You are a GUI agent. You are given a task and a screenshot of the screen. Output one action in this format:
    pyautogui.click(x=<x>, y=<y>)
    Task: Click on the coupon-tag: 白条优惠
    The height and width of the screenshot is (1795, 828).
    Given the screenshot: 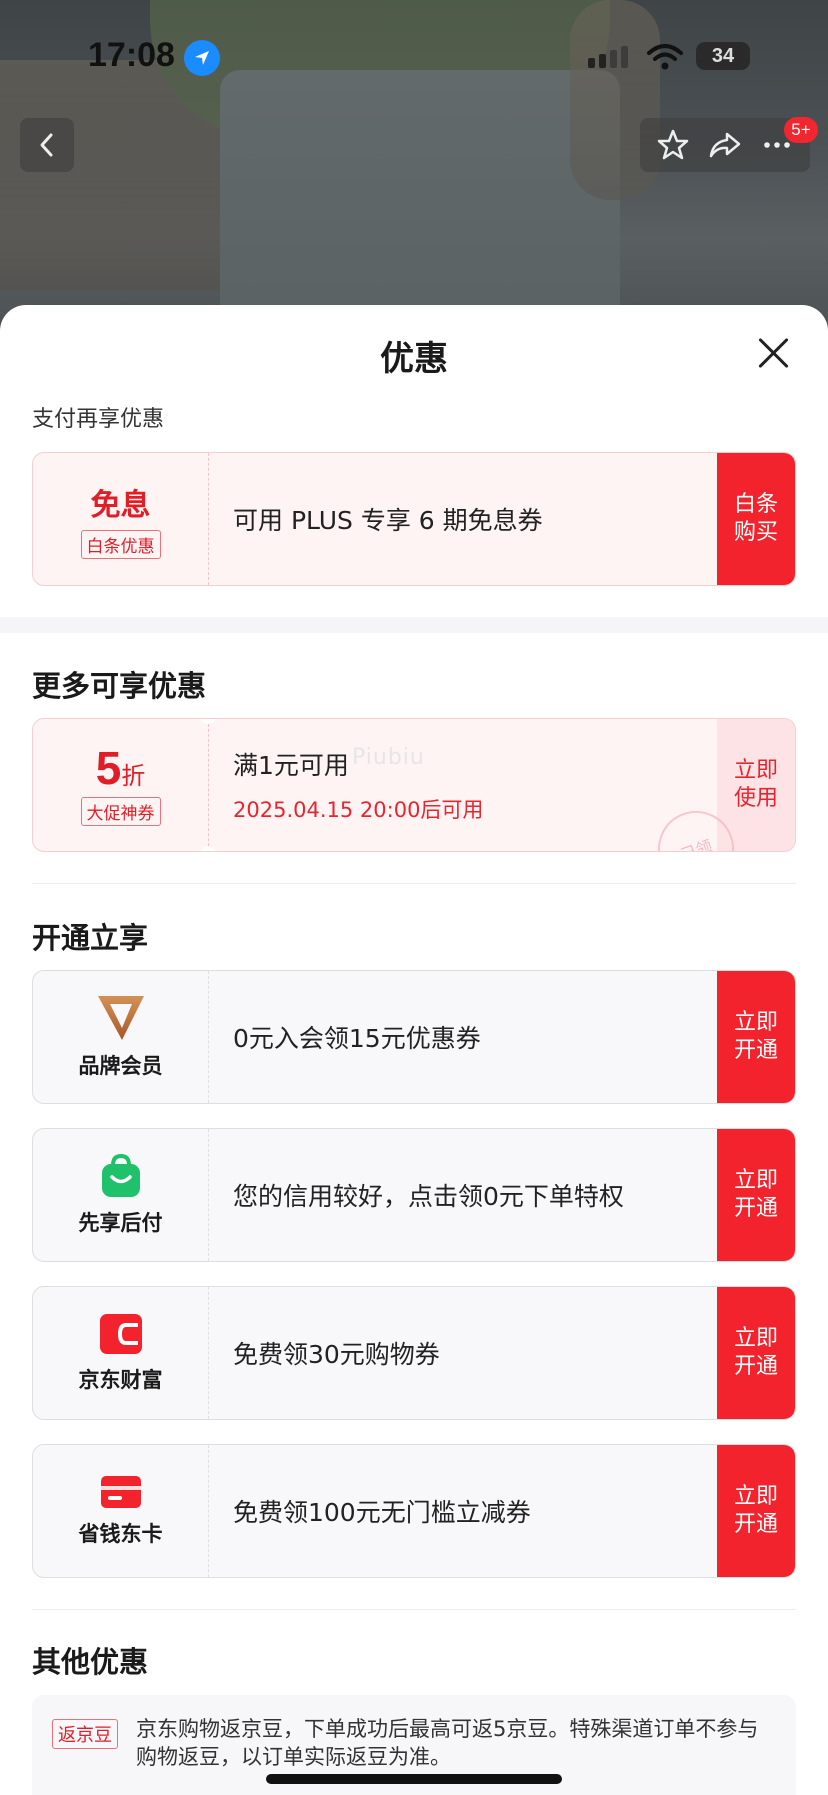 What is the action you would take?
    pyautogui.click(x=120, y=544)
    